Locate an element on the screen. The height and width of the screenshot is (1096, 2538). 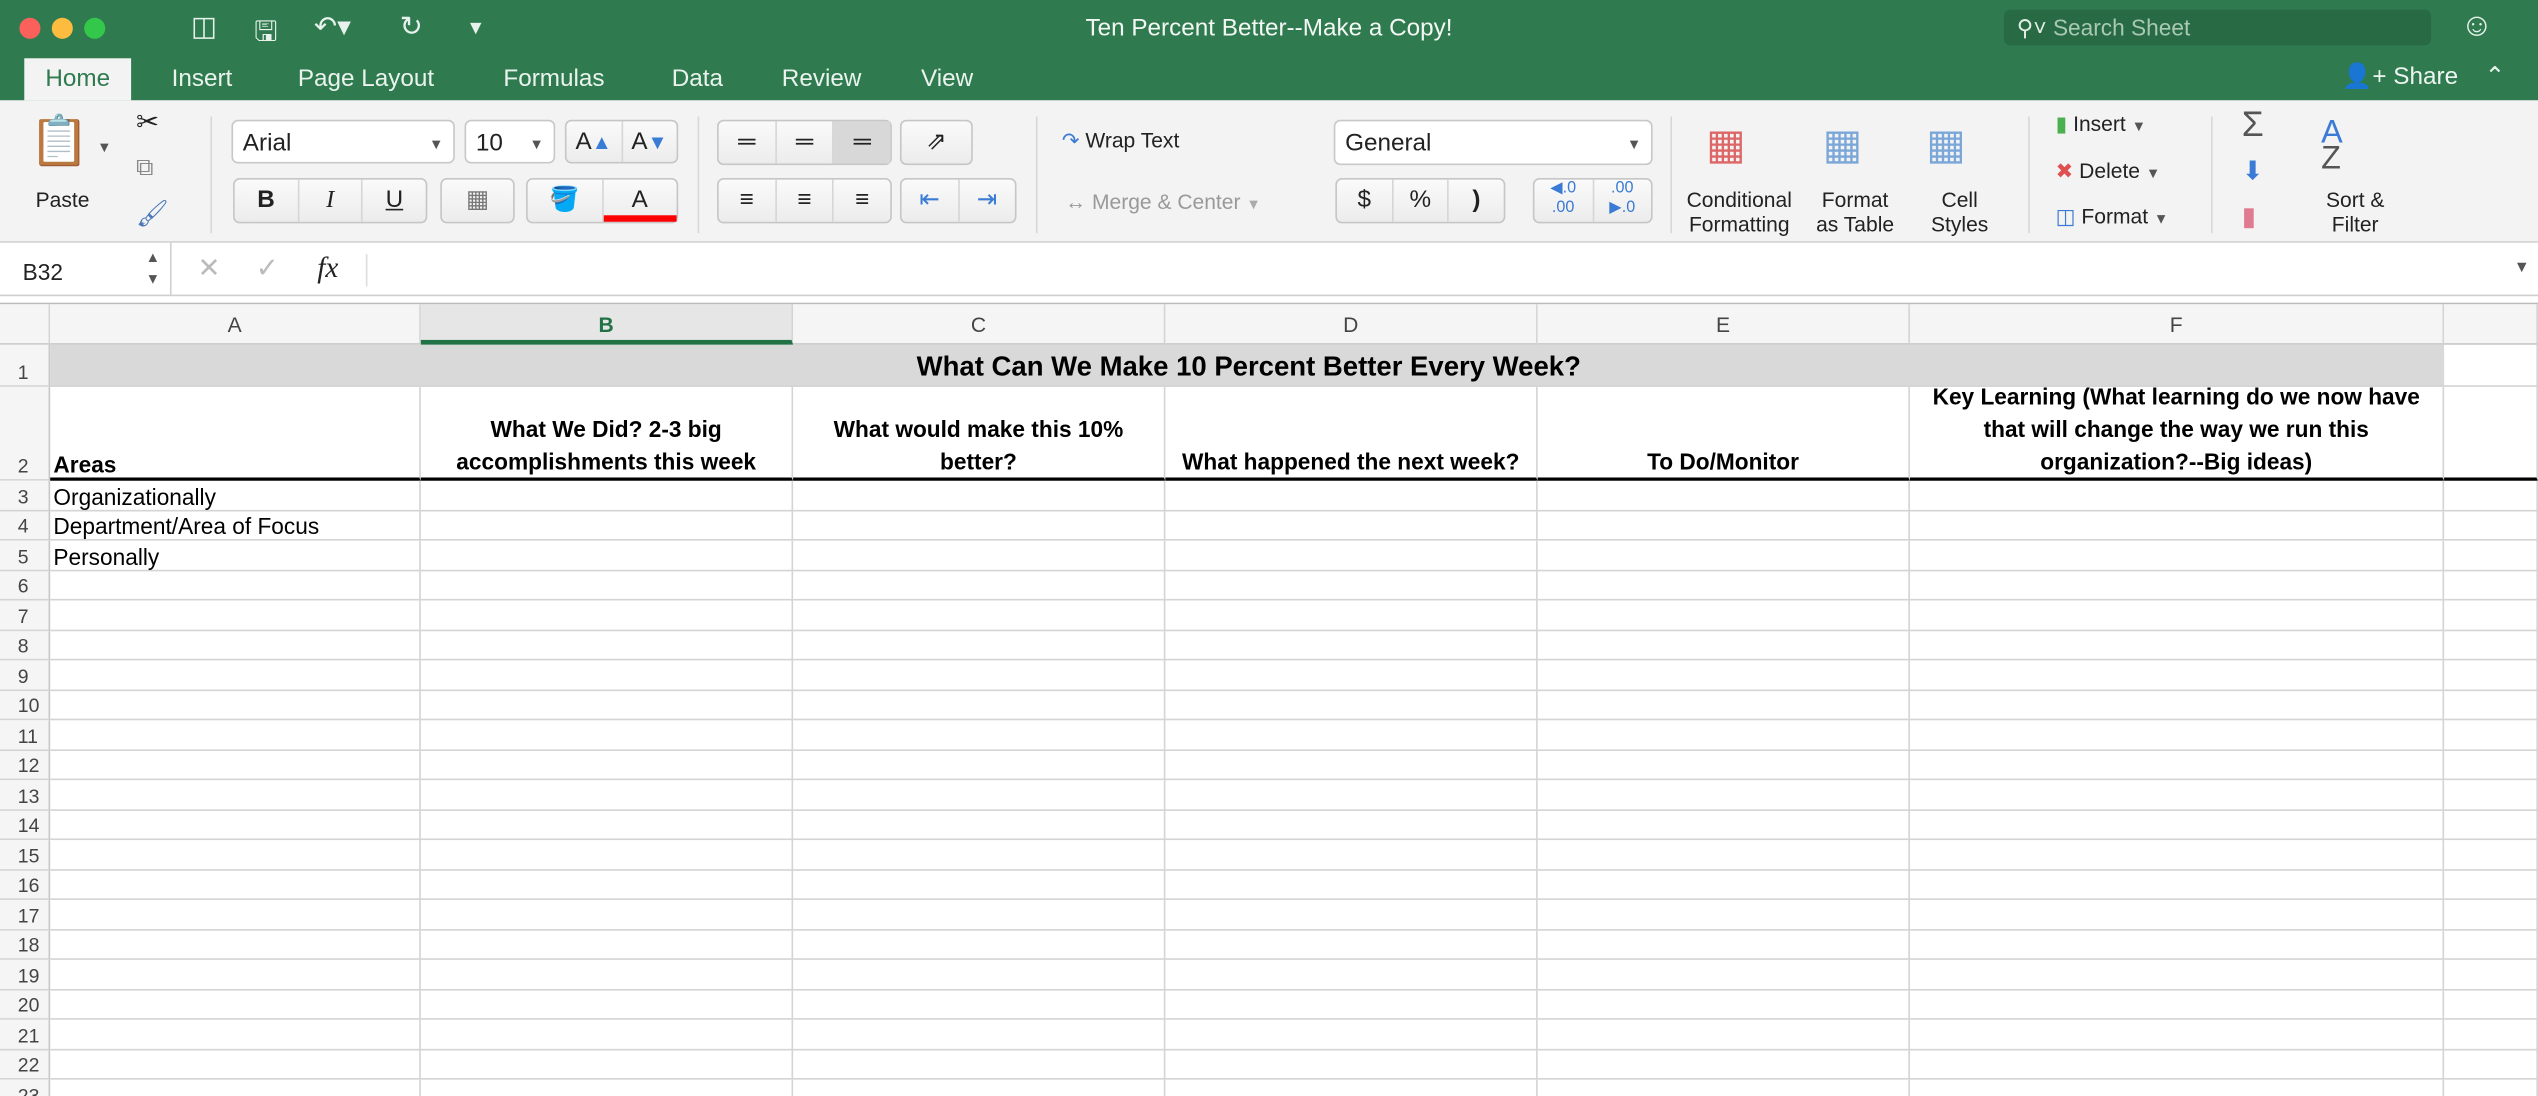
percent-button: % is located at coordinates (1421, 200).